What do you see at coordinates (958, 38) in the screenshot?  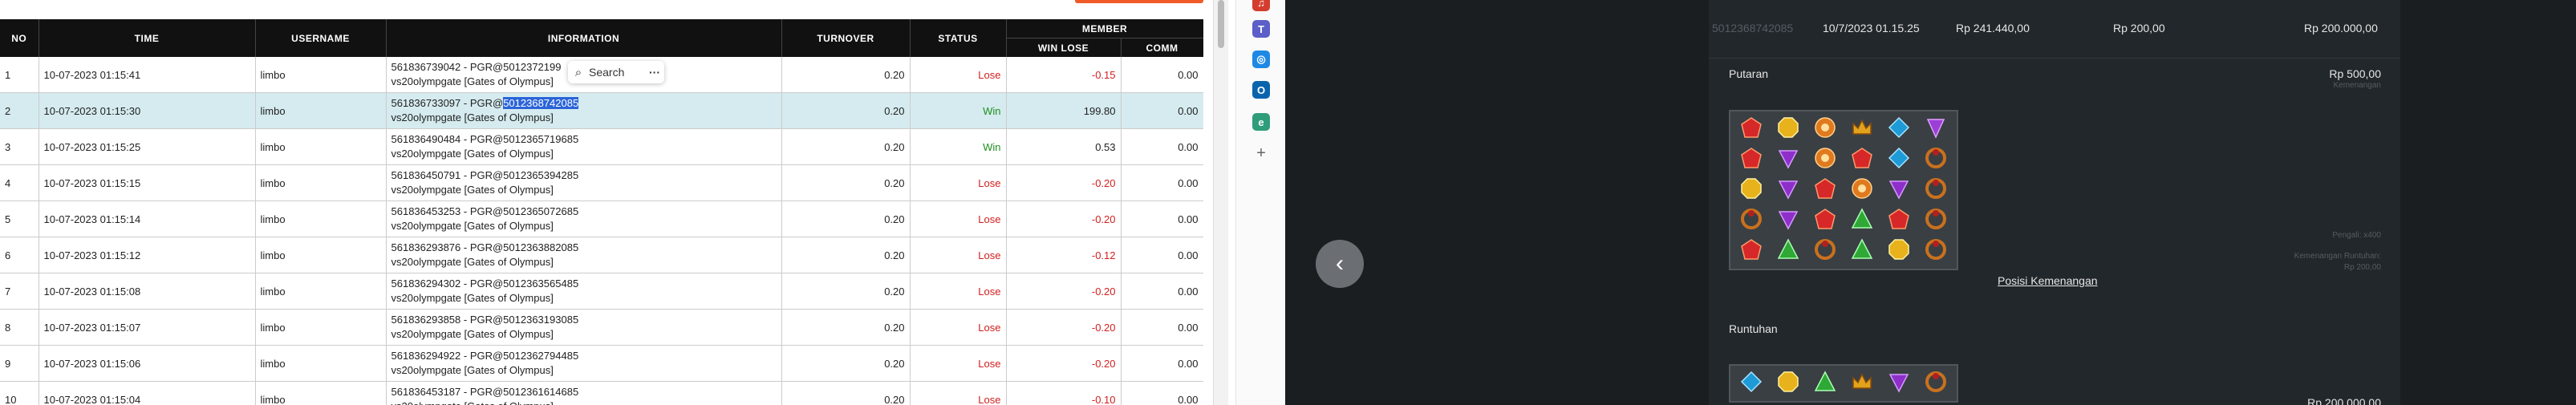 I see `col-status: STATUS` at bounding box center [958, 38].